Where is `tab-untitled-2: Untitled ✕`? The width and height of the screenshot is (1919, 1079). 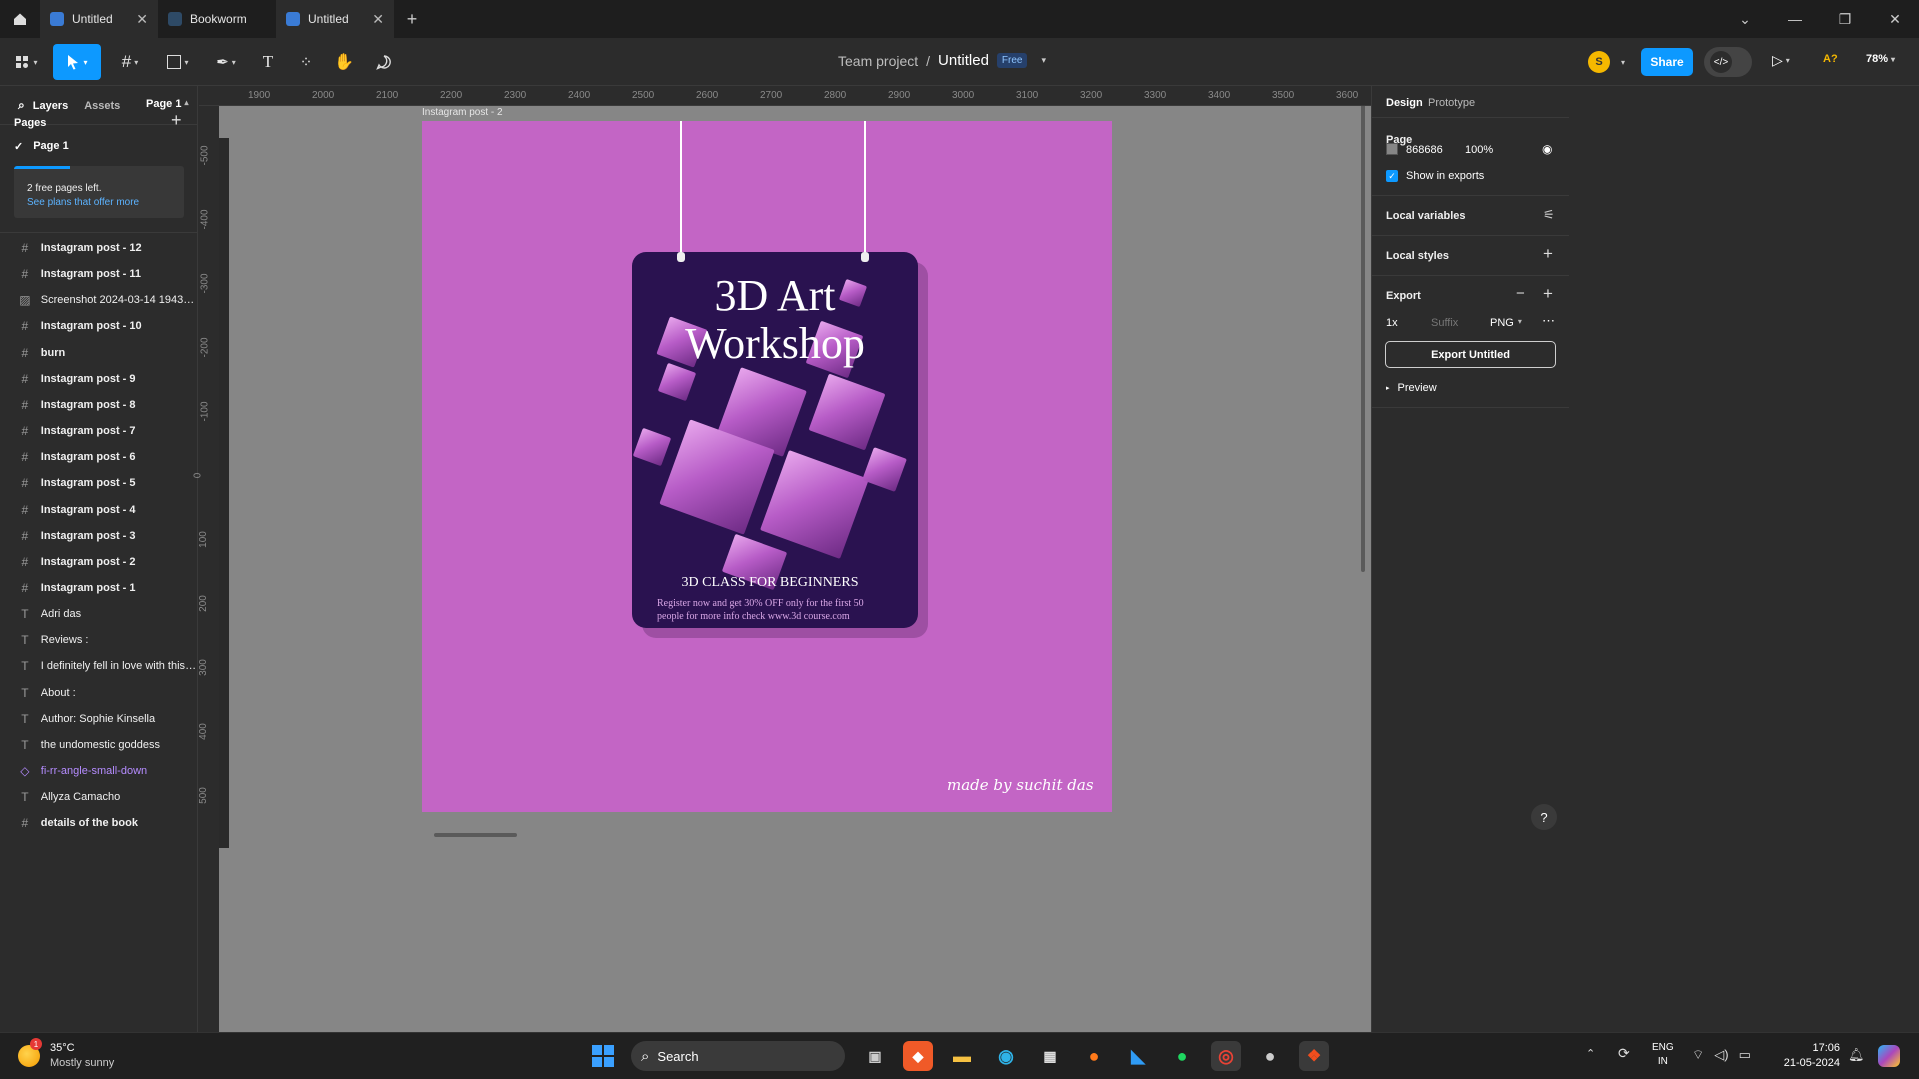 tab-untitled-2: Untitled ✕ is located at coordinates (335, 19).